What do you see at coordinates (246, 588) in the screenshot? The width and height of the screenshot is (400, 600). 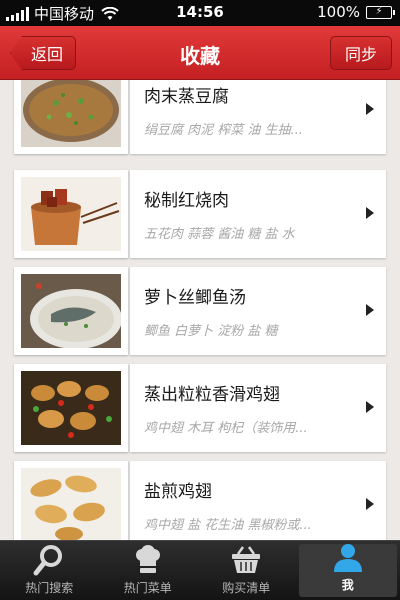 I see `tab-label: 购买清单` at bounding box center [246, 588].